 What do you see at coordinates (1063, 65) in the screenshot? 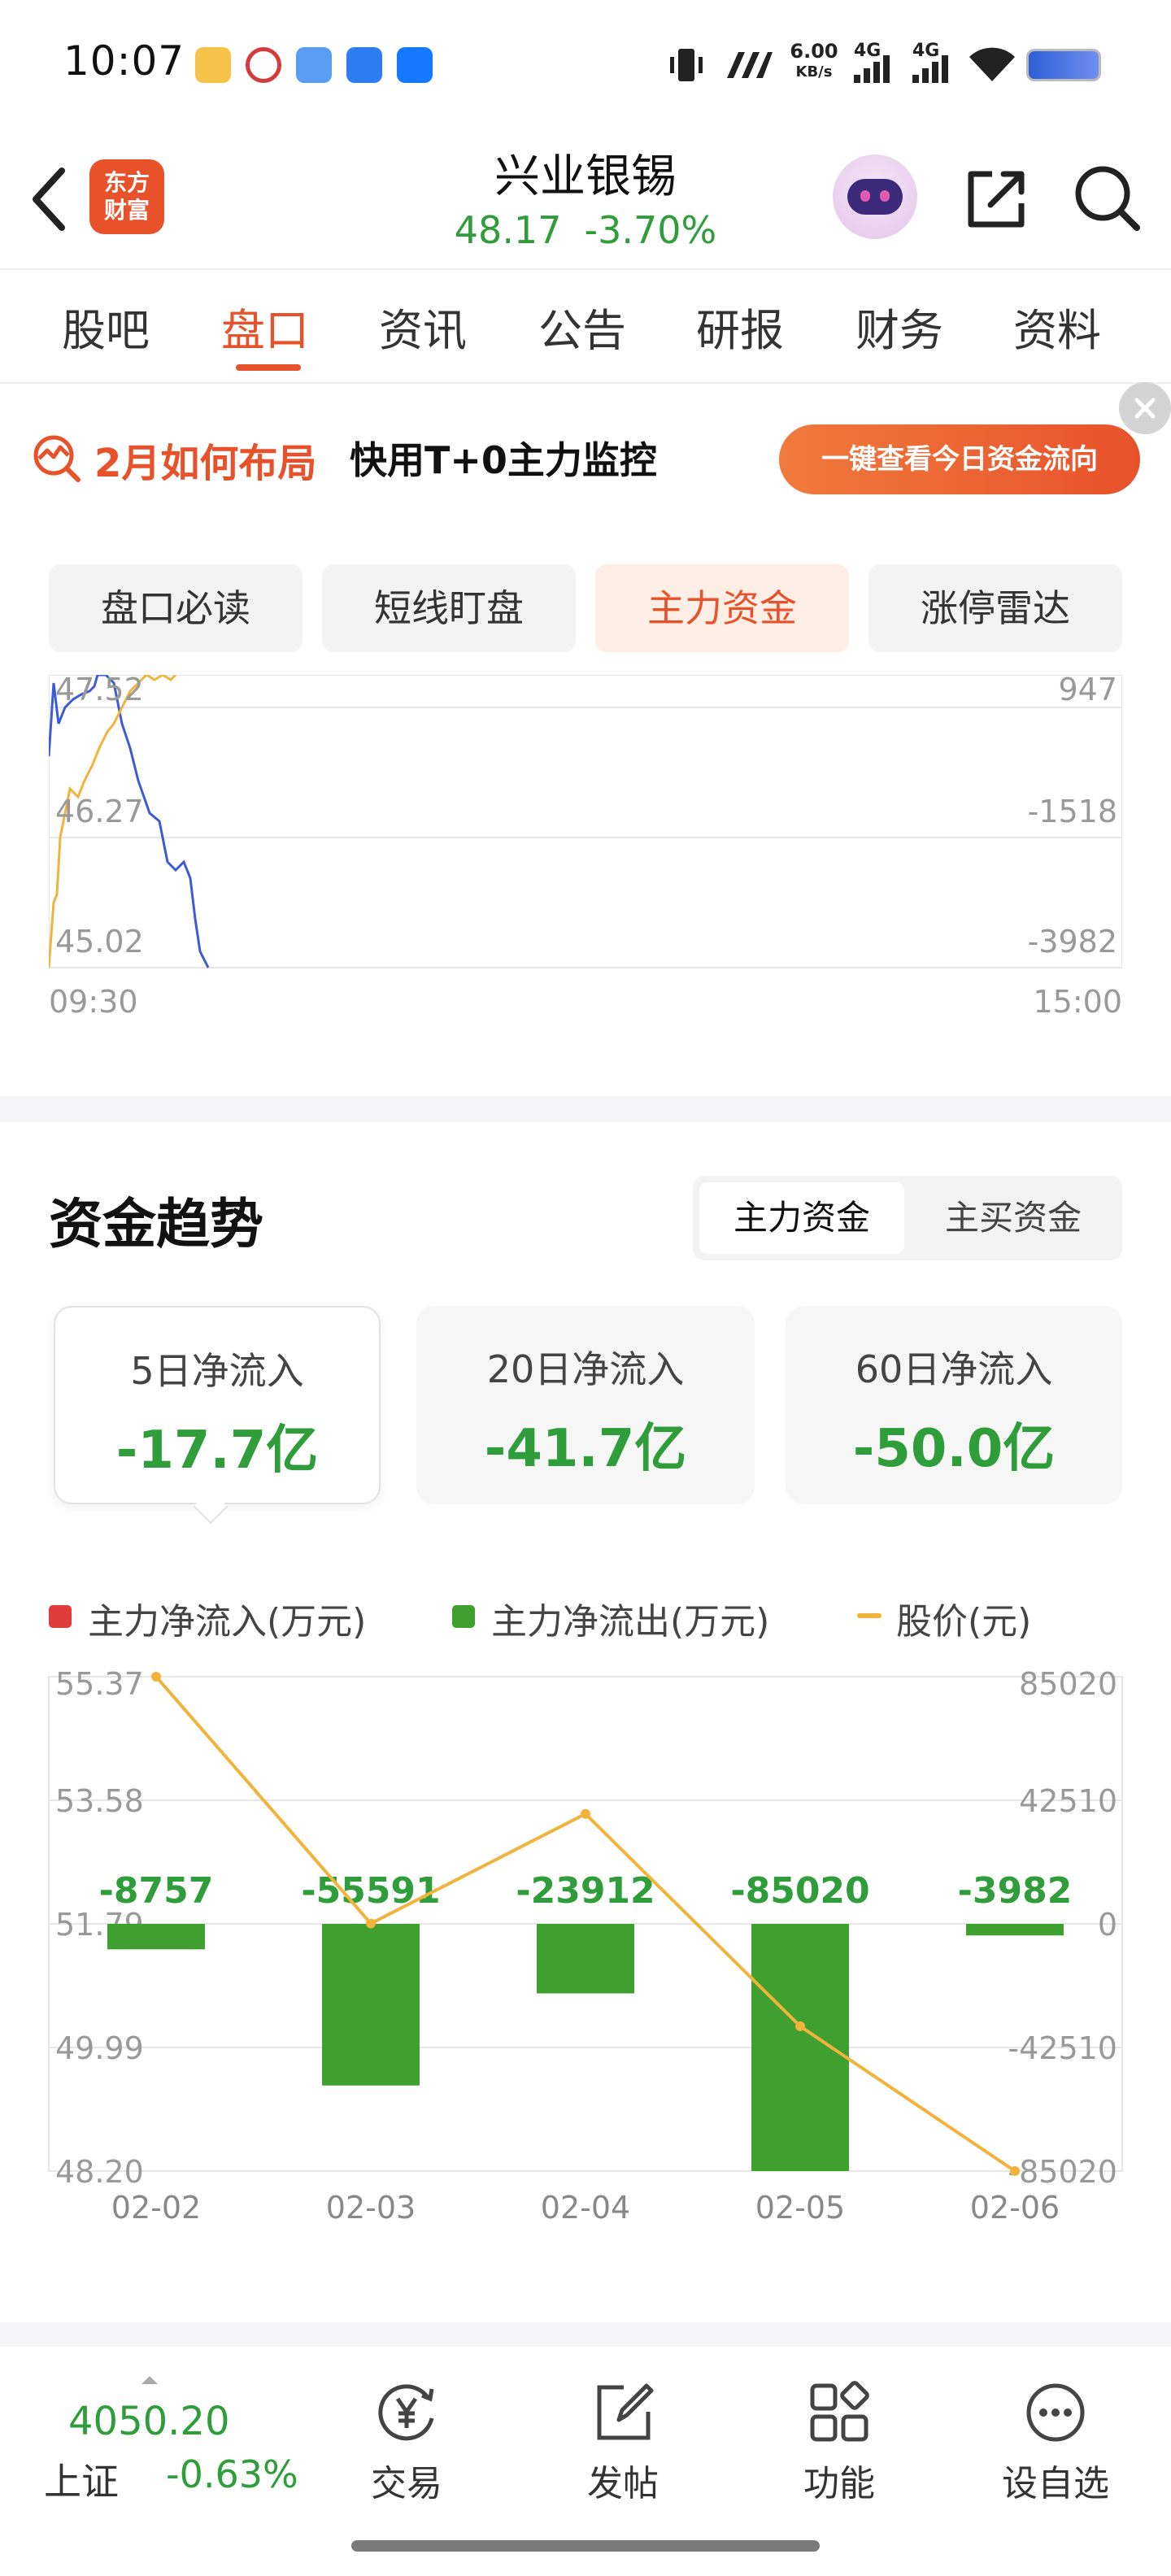
I see `battery-icon` at bounding box center [1063, 65].